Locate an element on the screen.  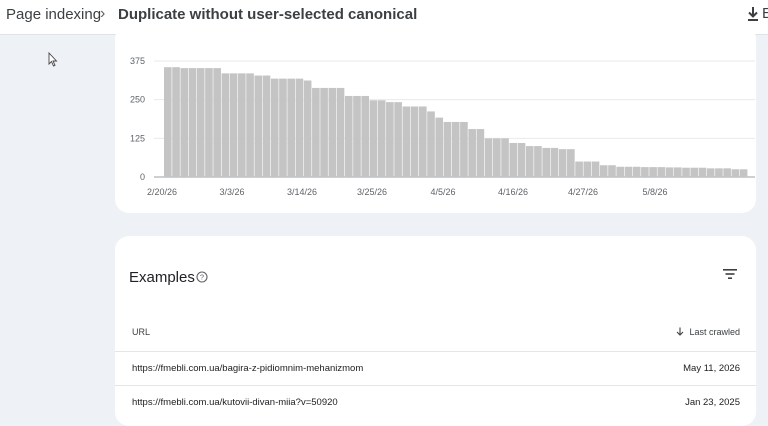
y-tick-label: 0 is located at coordinates (142, 177).